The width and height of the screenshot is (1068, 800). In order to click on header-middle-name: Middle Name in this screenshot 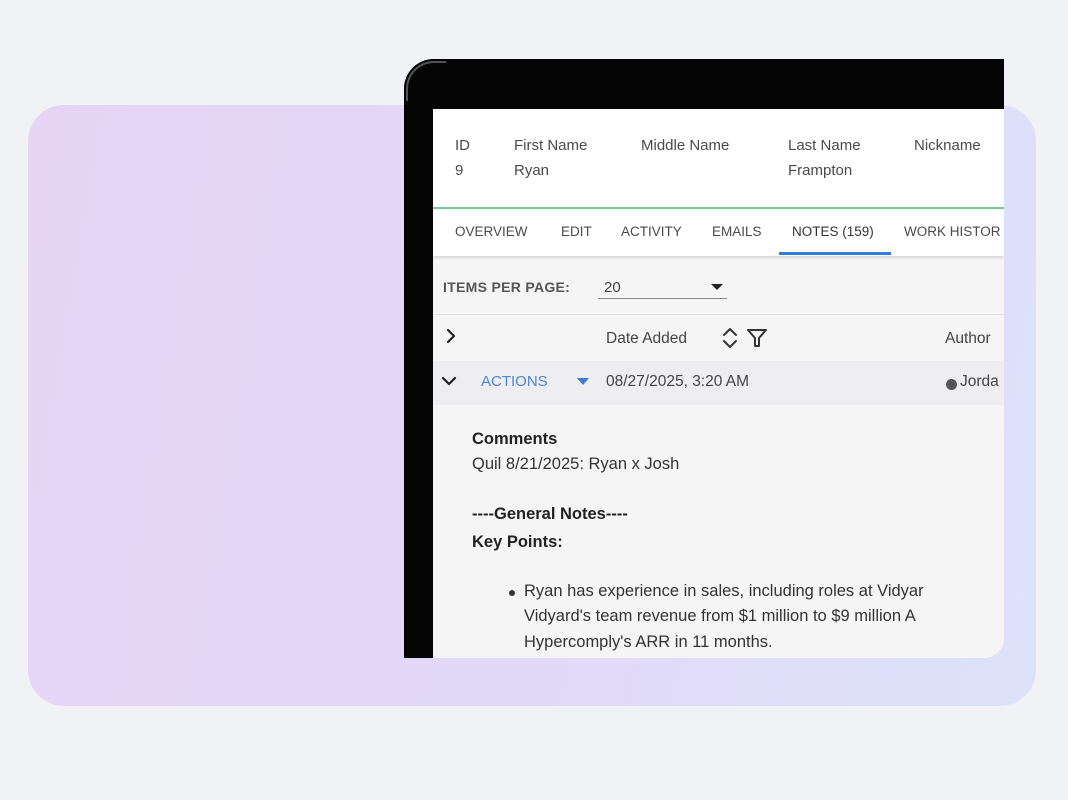, I will do `click(685, 145)`.